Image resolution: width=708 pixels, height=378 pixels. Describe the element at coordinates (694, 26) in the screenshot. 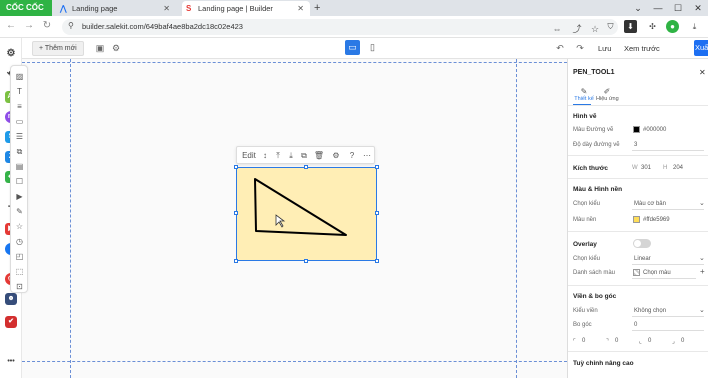

I see `downloads-icon: ⤓` at that location.